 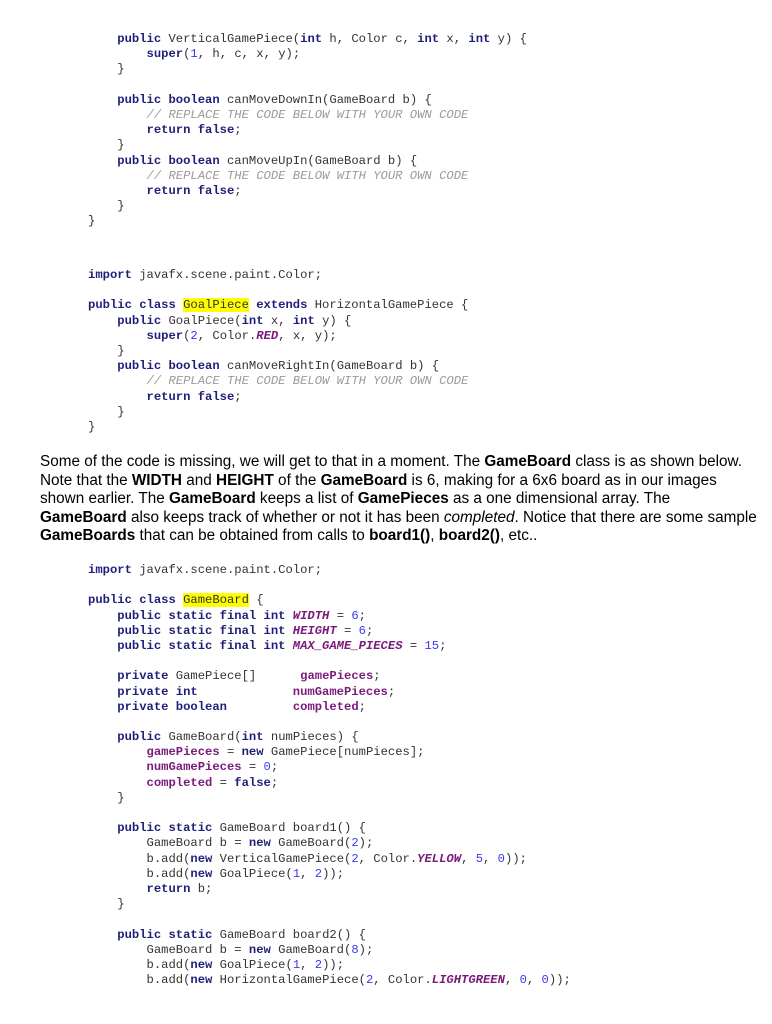 What do you see at coordinates (136, 600) in the screenshot?
I see `code-token: public class` at bounding box center [136, 600].